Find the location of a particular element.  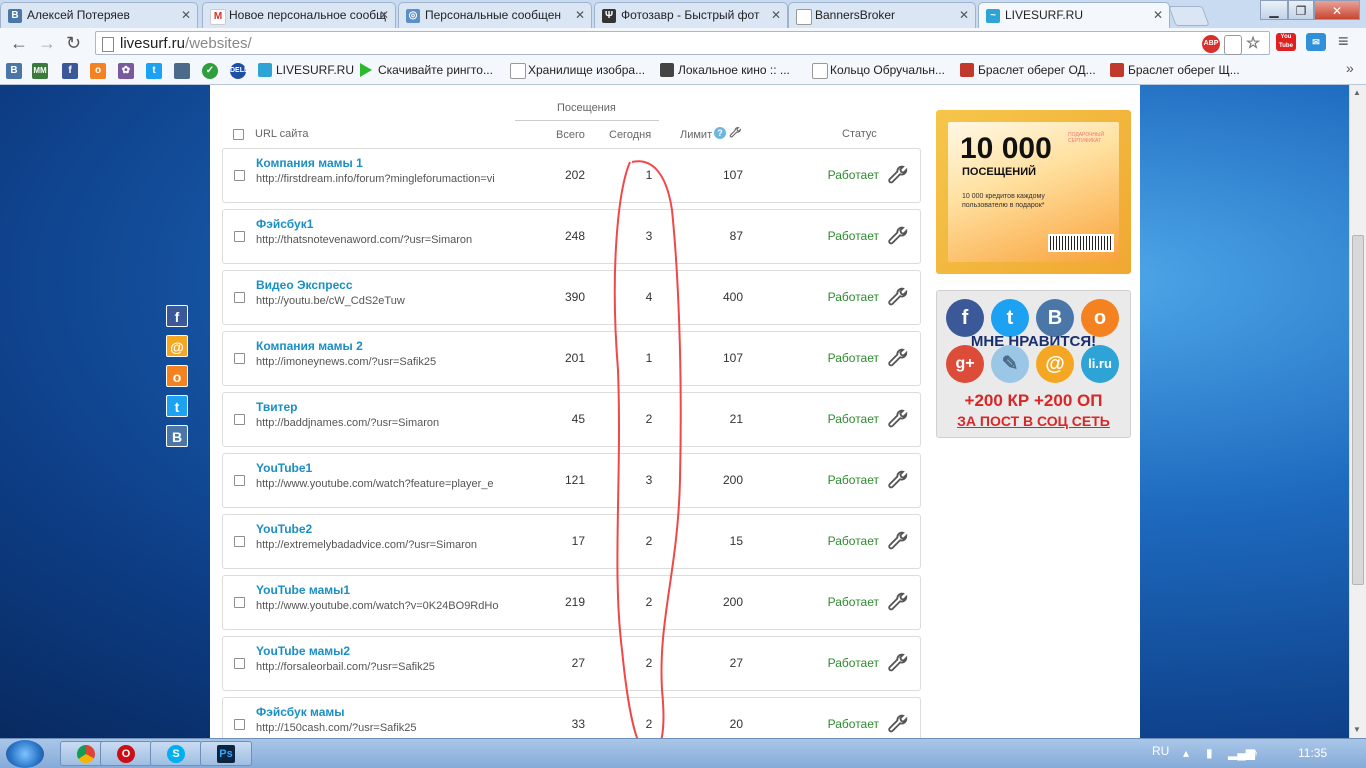

people-icon: ✿ is located at coordinates (126, 71).